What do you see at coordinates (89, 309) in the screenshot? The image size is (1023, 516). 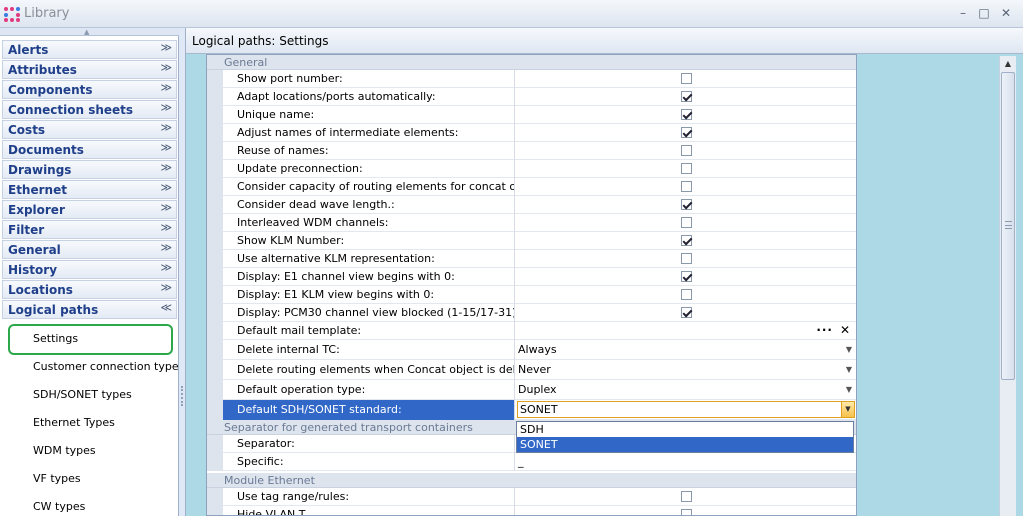 I see `nav-group-logical-paths: Logical paths ≪` at bounding box center [89, 309].